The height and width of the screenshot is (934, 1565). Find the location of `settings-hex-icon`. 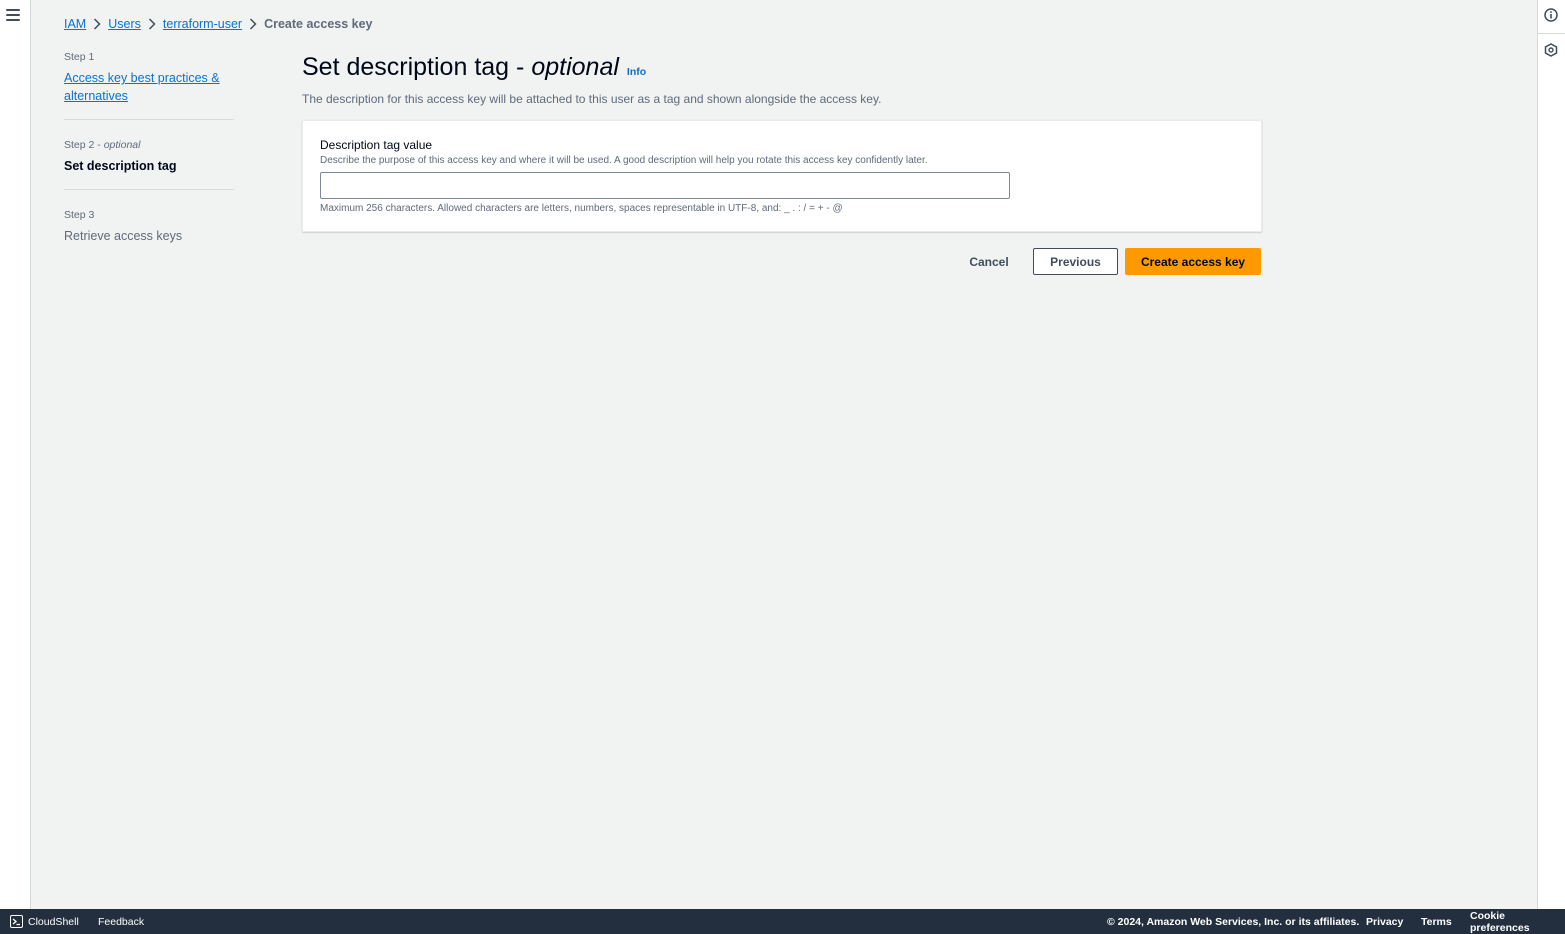

settings-hex-icon is located at coordinates (1552, 51).